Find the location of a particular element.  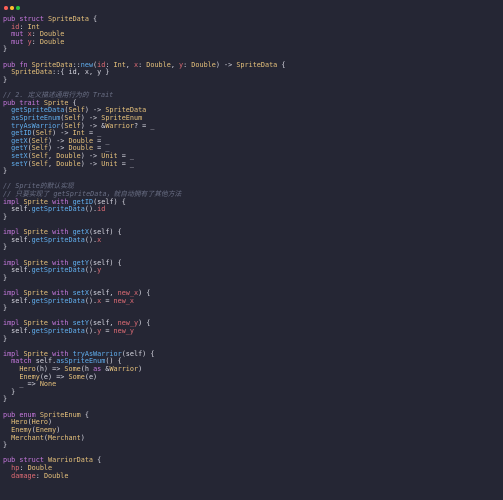

code-line: mut y: Double is located at coordinates (253, 42).